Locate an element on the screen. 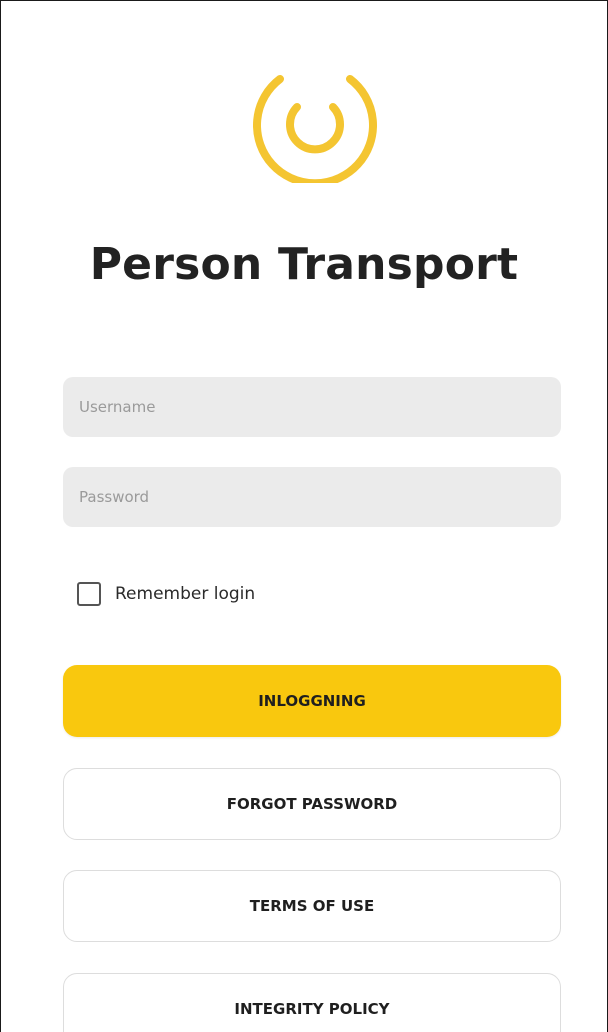 The width and height of the screenshot is (608, 1032). forgot-password-label: FORGOT PASSWORD is located at coordinates (312, 804).